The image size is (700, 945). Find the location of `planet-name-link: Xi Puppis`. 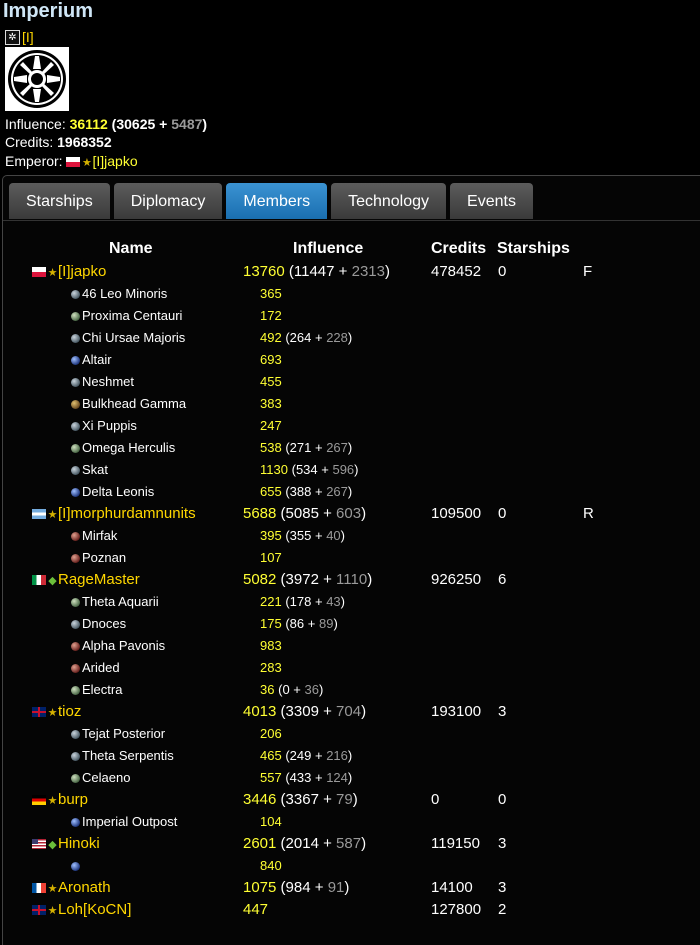

planet-name-link: Xi Puppis is located at coordinates (104, 425).